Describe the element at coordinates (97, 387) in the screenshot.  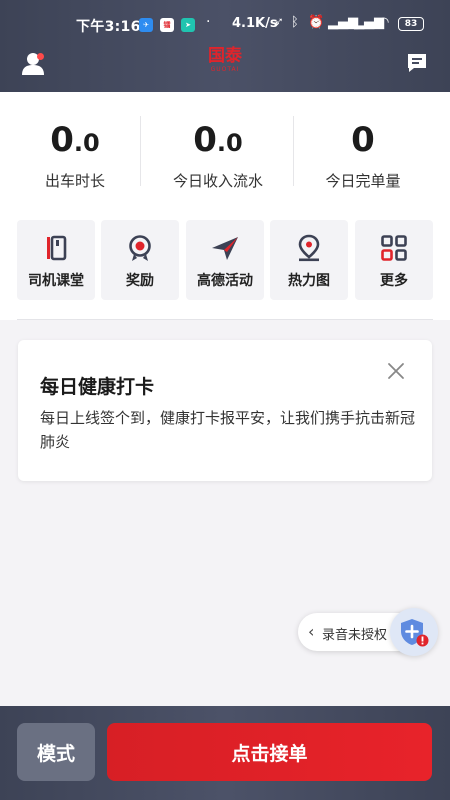
I see `card-title: 每日健康打卡` at that location.